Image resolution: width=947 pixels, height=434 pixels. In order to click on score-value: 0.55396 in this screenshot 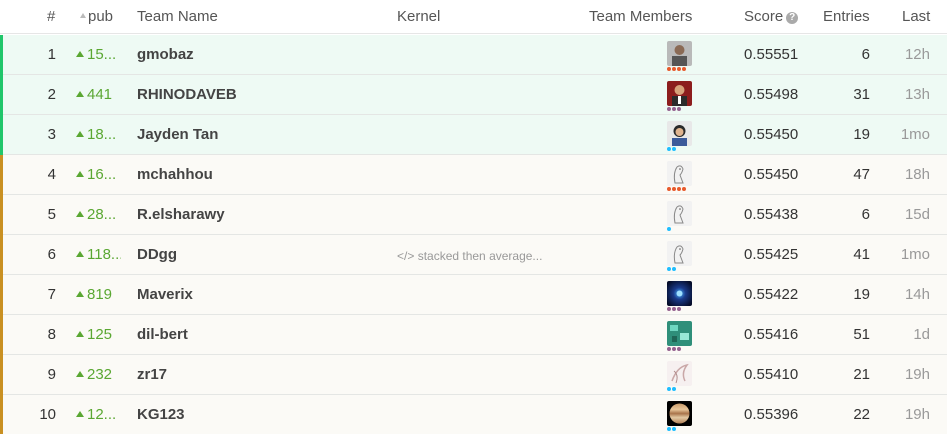, I will do `click(771, 414)`.